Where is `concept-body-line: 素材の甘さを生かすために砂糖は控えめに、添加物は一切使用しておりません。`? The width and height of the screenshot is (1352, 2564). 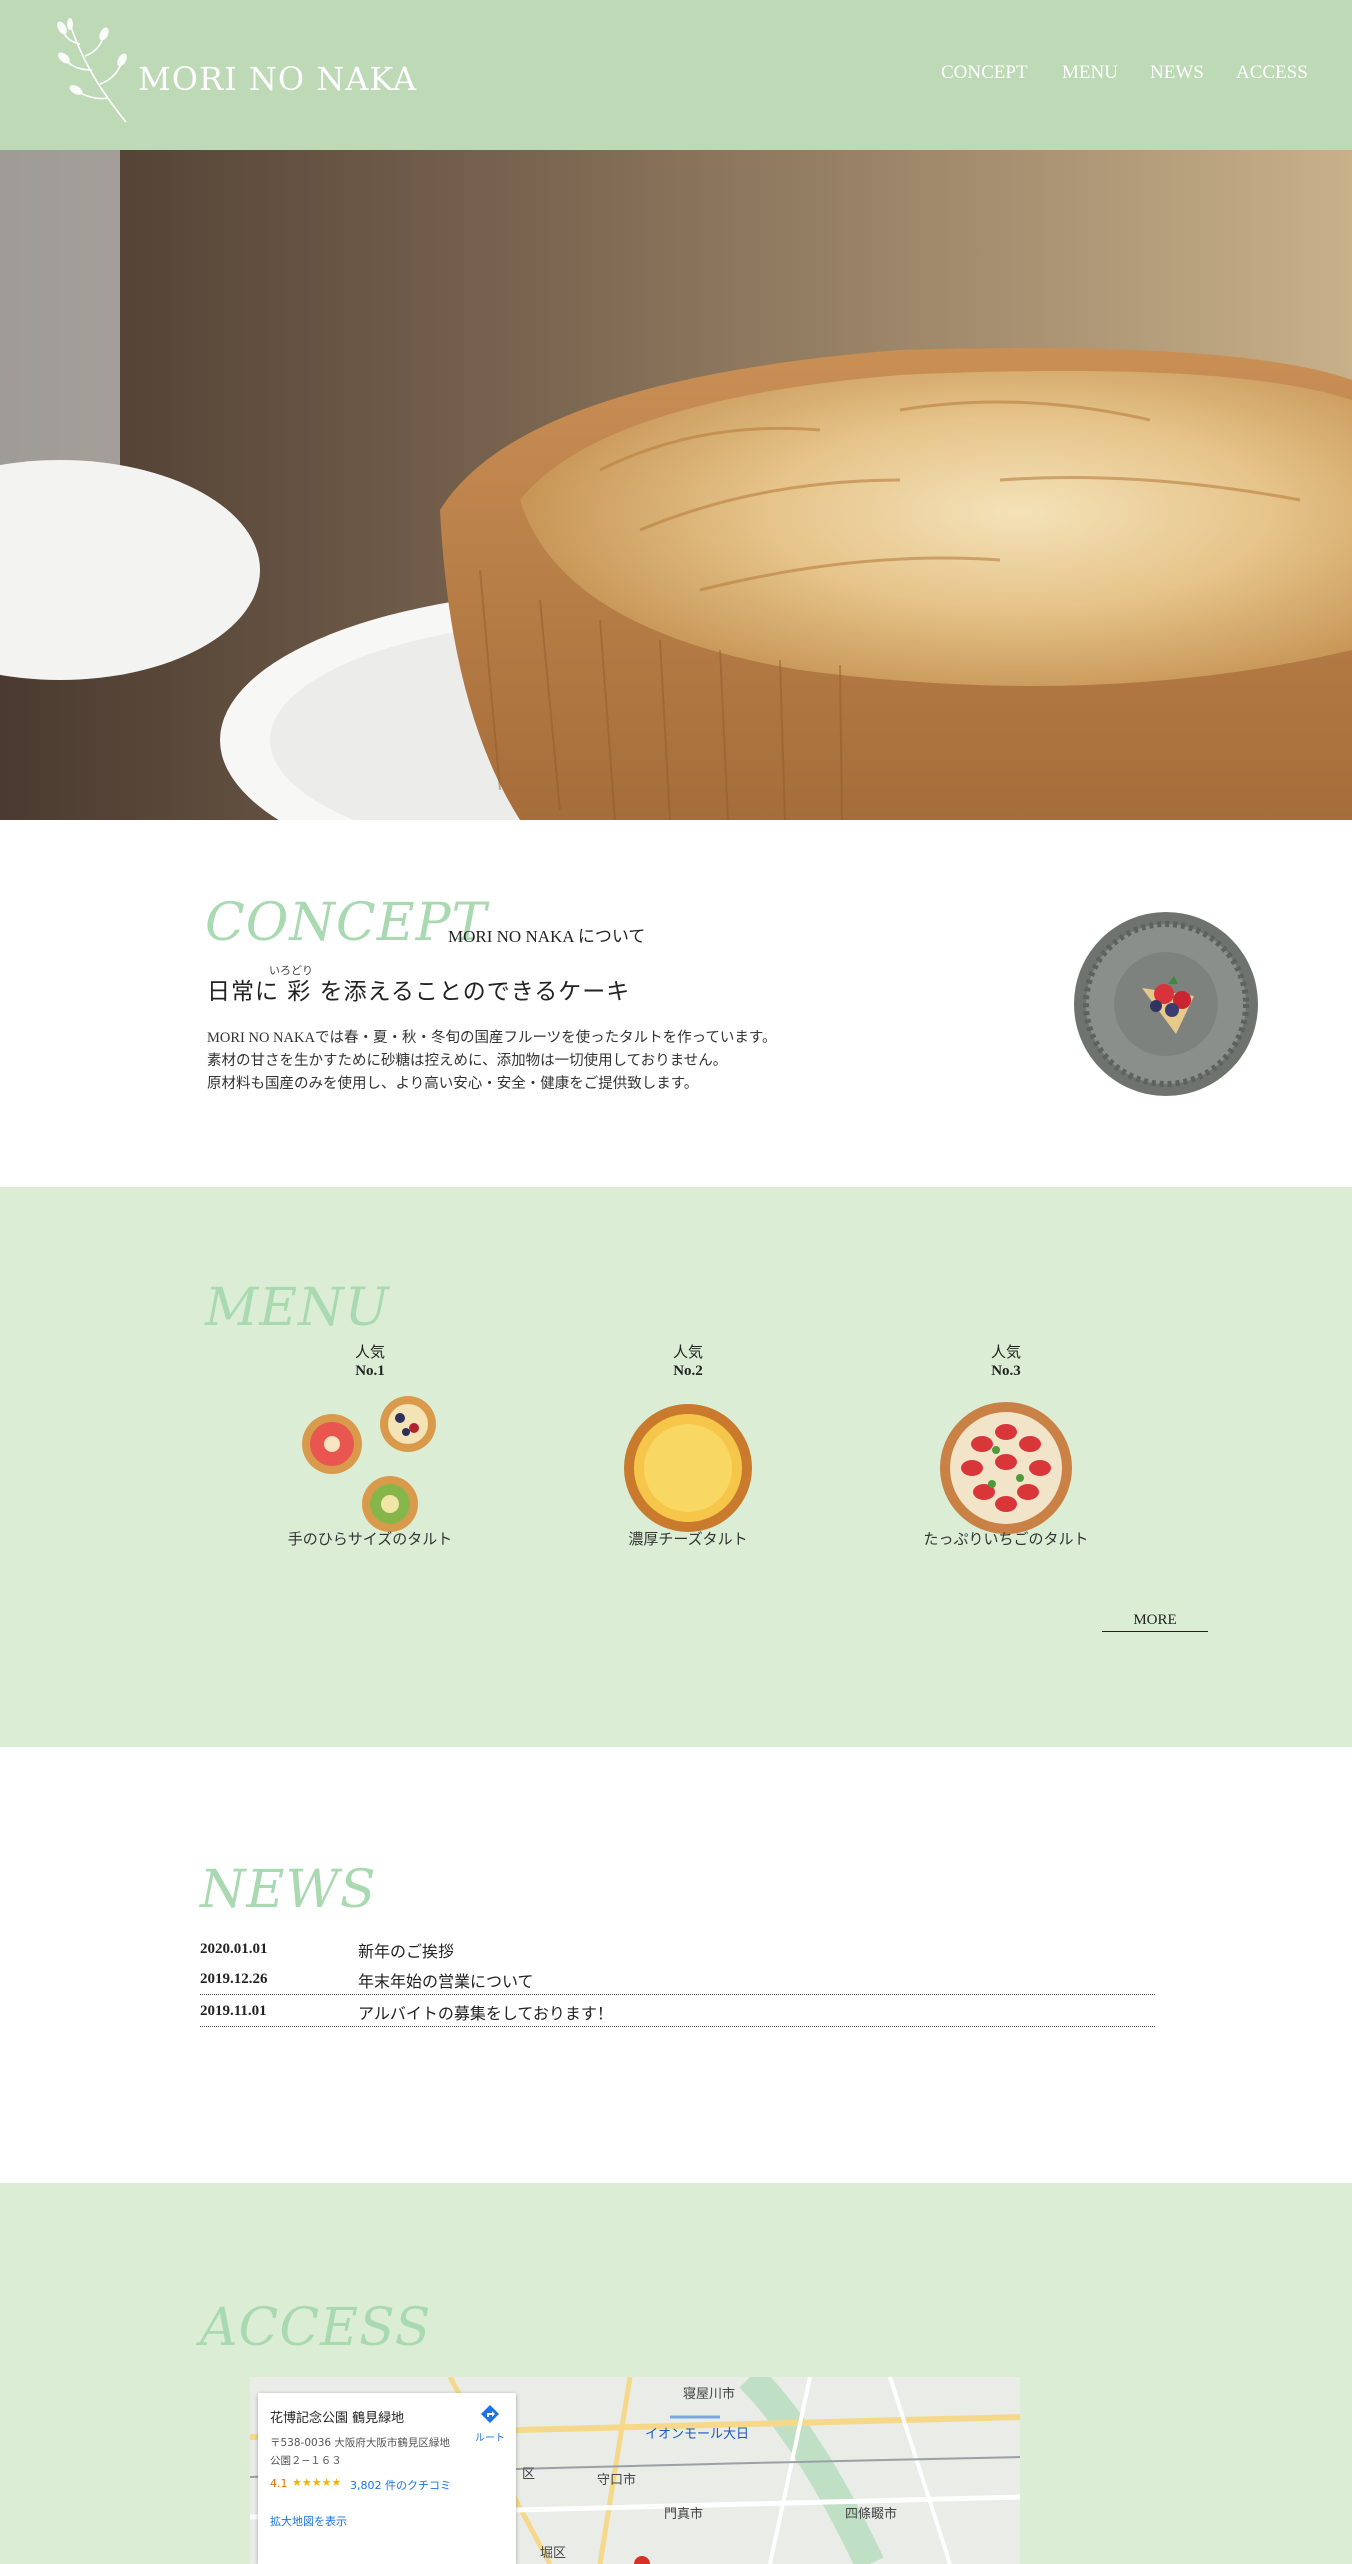 concept-body-line: 素材の甘さを生かすために砂糖は控えめに、添加物は一切使用しておりません。 is located at coordinates (467, 1061).